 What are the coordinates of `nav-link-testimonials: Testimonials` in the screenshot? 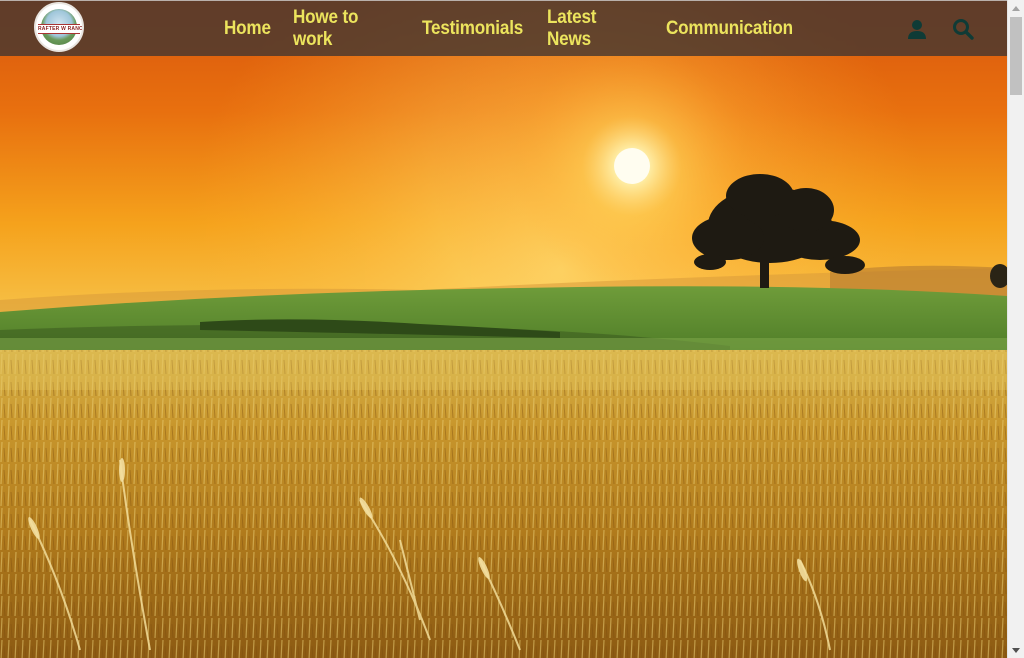 It's located at (472, 29).